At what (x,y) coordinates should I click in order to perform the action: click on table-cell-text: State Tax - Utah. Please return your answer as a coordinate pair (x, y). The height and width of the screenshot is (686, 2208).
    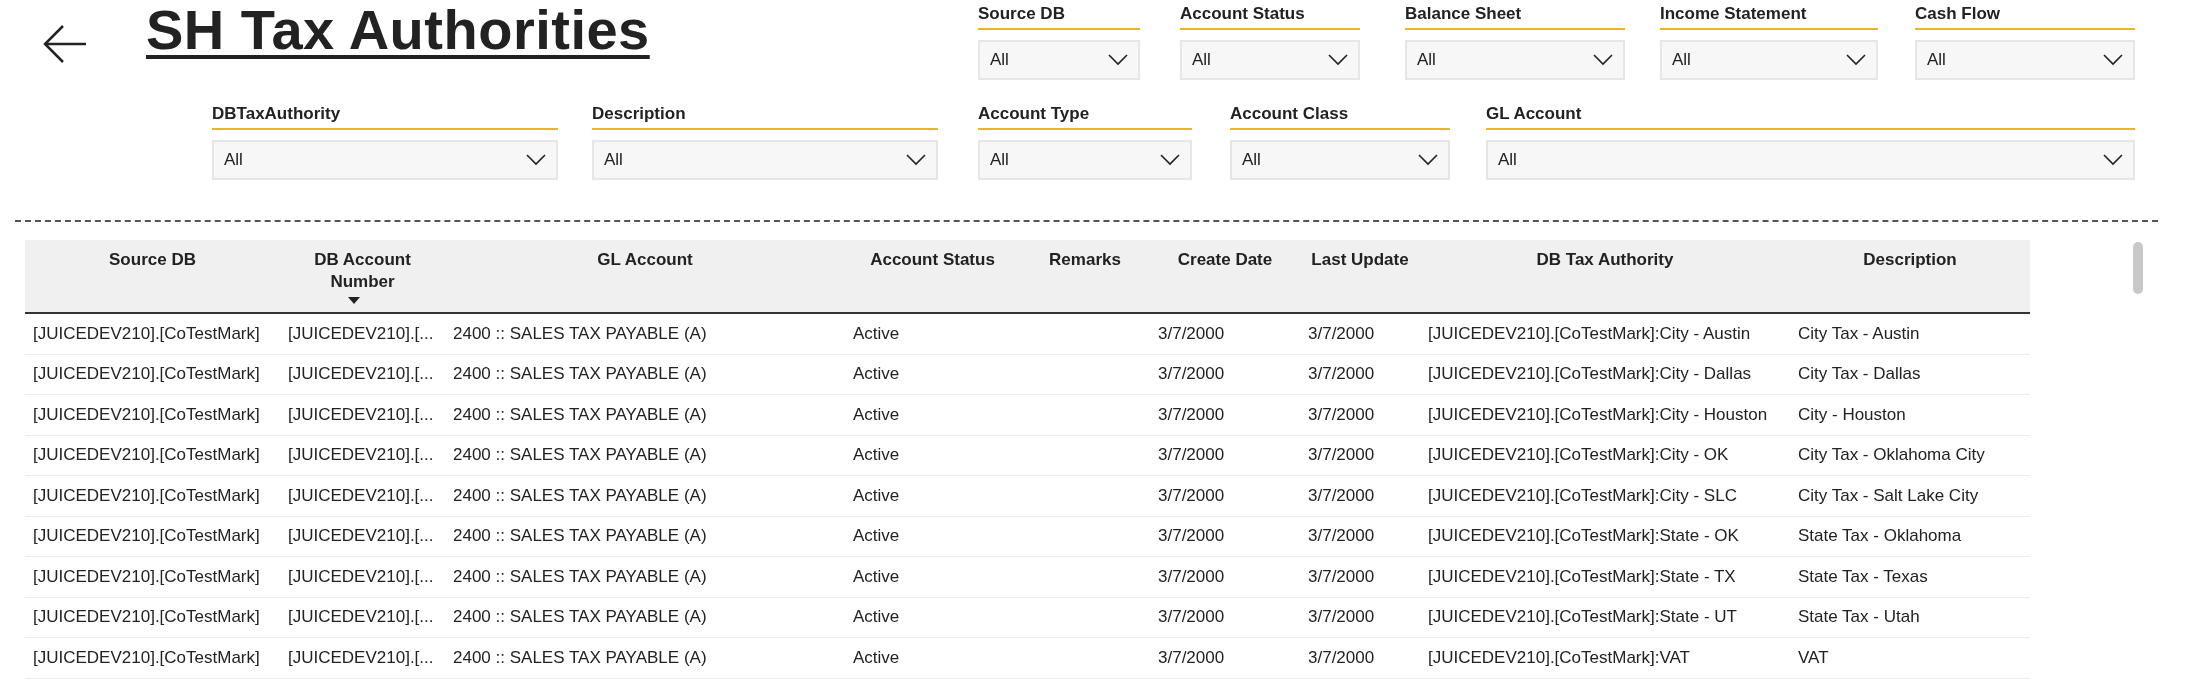
    Looking at the image, I should click on (1859, 617).